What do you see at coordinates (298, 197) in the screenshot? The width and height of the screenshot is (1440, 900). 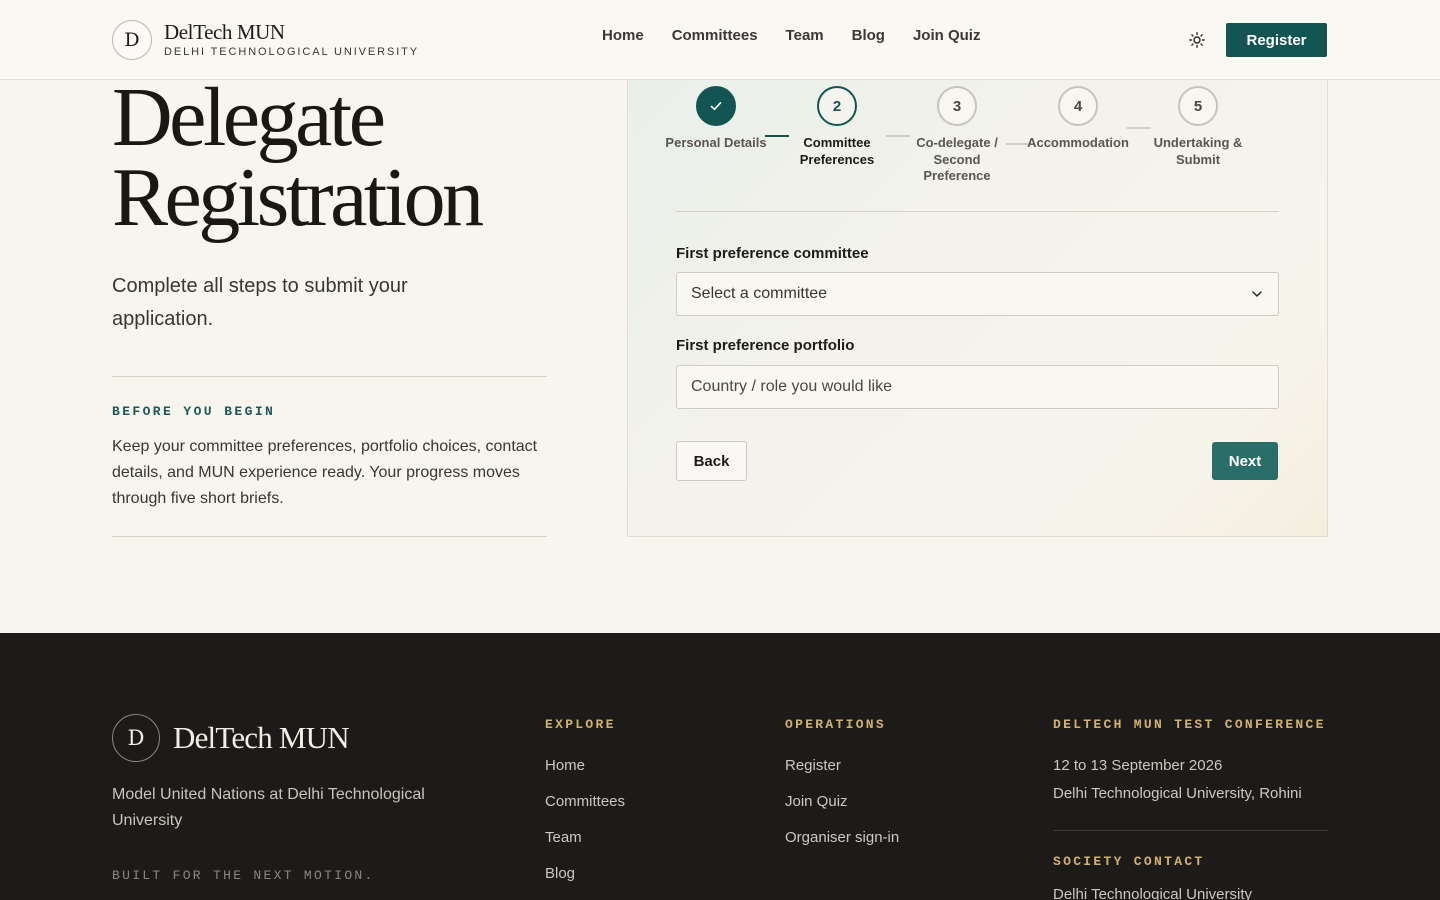 I see `page-title-line2: Registration` at bounding box center [298, 197].